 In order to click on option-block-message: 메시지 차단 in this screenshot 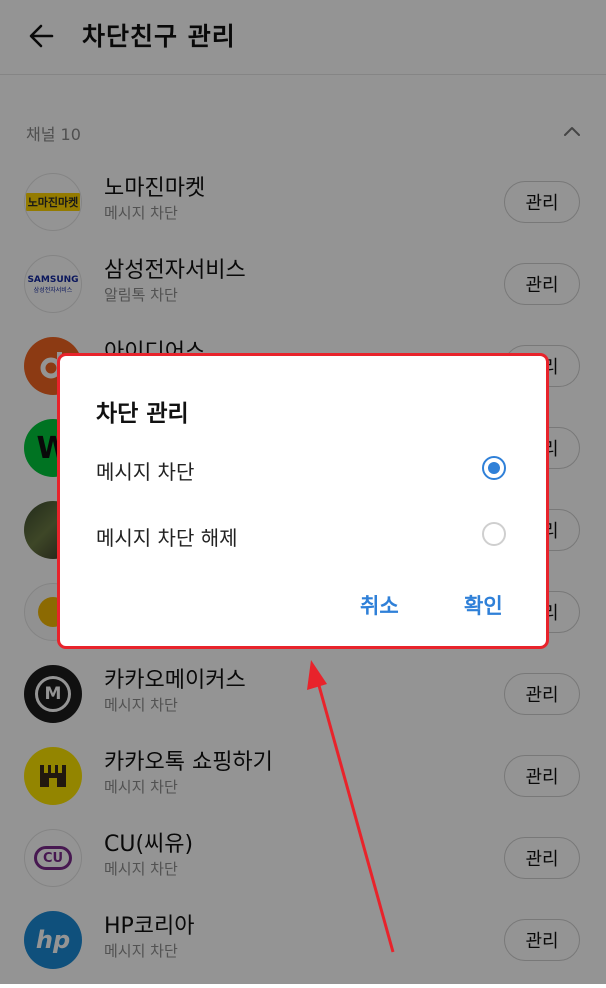, I will do `click(303, 470)`.